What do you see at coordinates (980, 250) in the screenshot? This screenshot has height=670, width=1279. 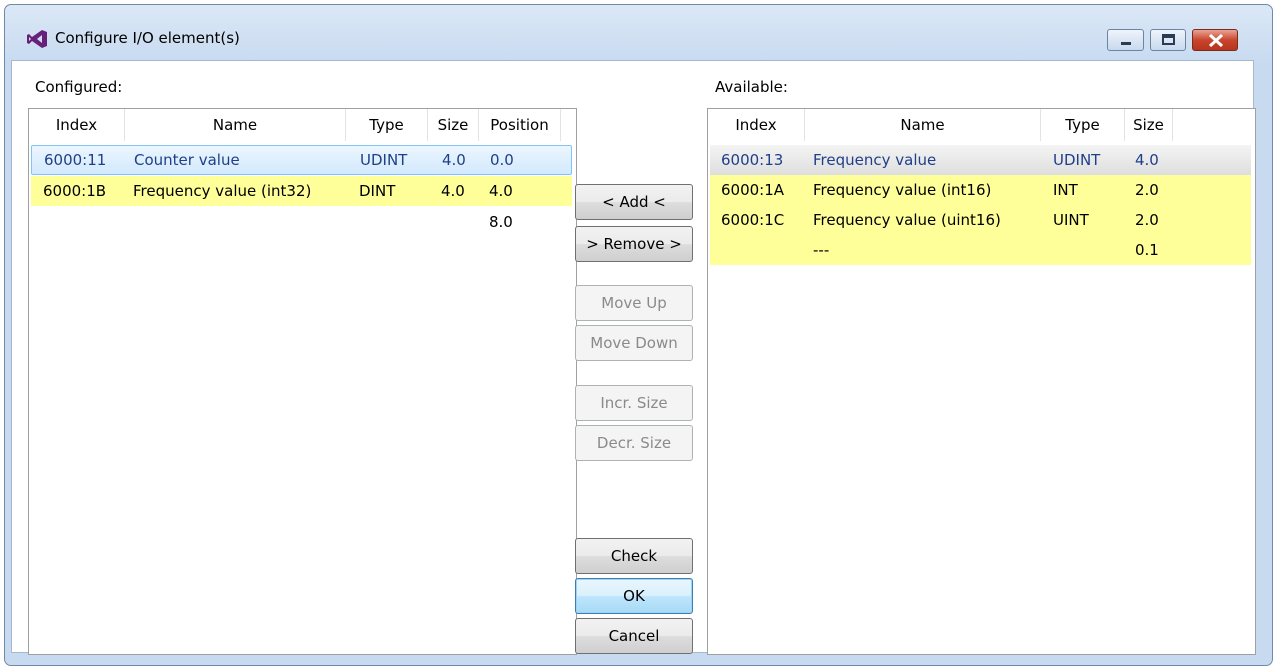 I see `table-row: --- 0.1` at bounding box center [980, 250].